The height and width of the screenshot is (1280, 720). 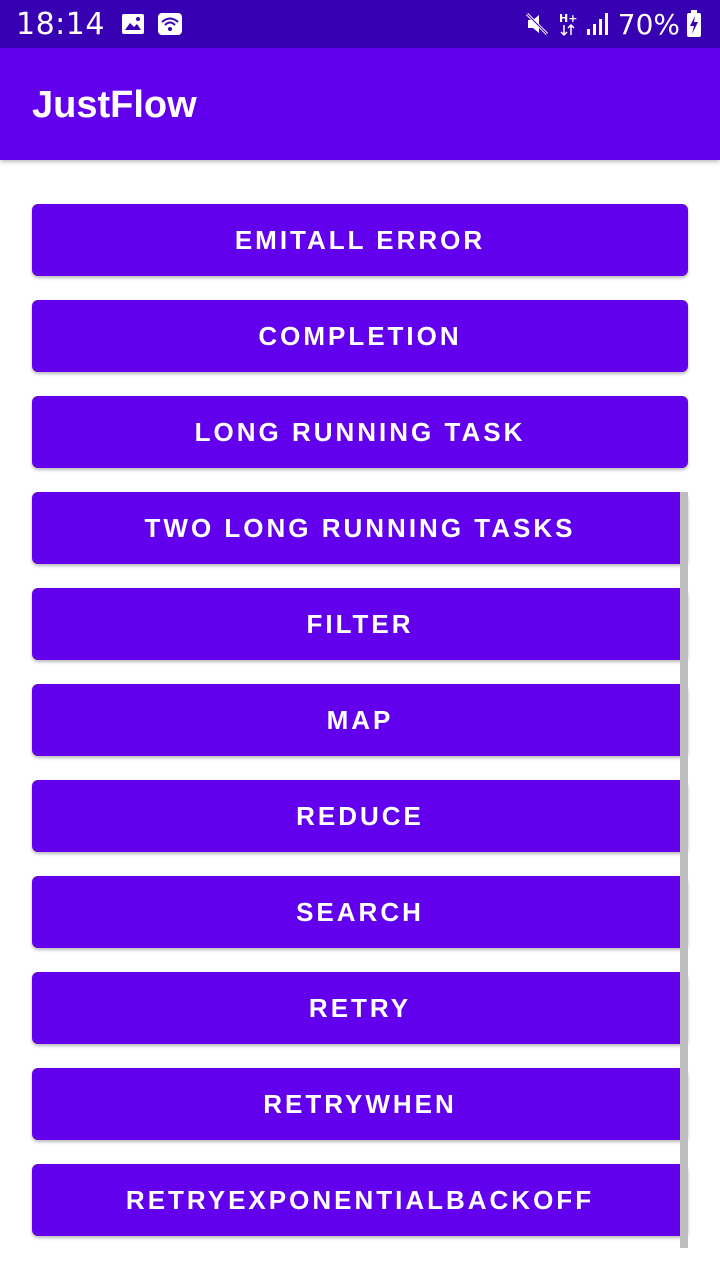 I want to click on filter-button: FILTER, so click(x=360, y=624).